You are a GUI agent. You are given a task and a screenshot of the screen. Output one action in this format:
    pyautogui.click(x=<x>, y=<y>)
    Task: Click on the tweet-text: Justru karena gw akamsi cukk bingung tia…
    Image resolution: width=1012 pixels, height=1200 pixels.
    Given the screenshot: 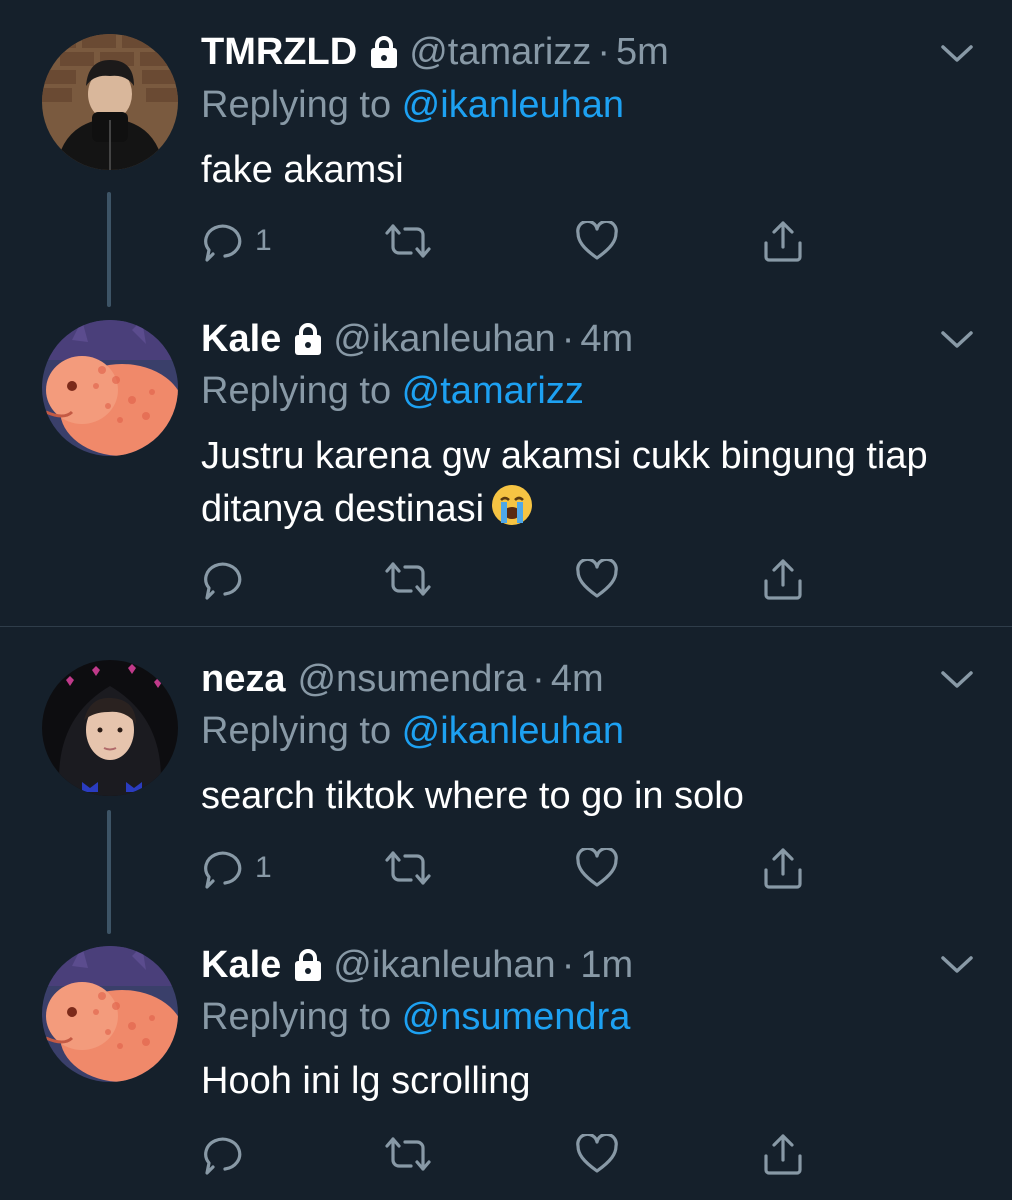 What is the action you would take?
    pyautogui.click(x=581, y=483)
    